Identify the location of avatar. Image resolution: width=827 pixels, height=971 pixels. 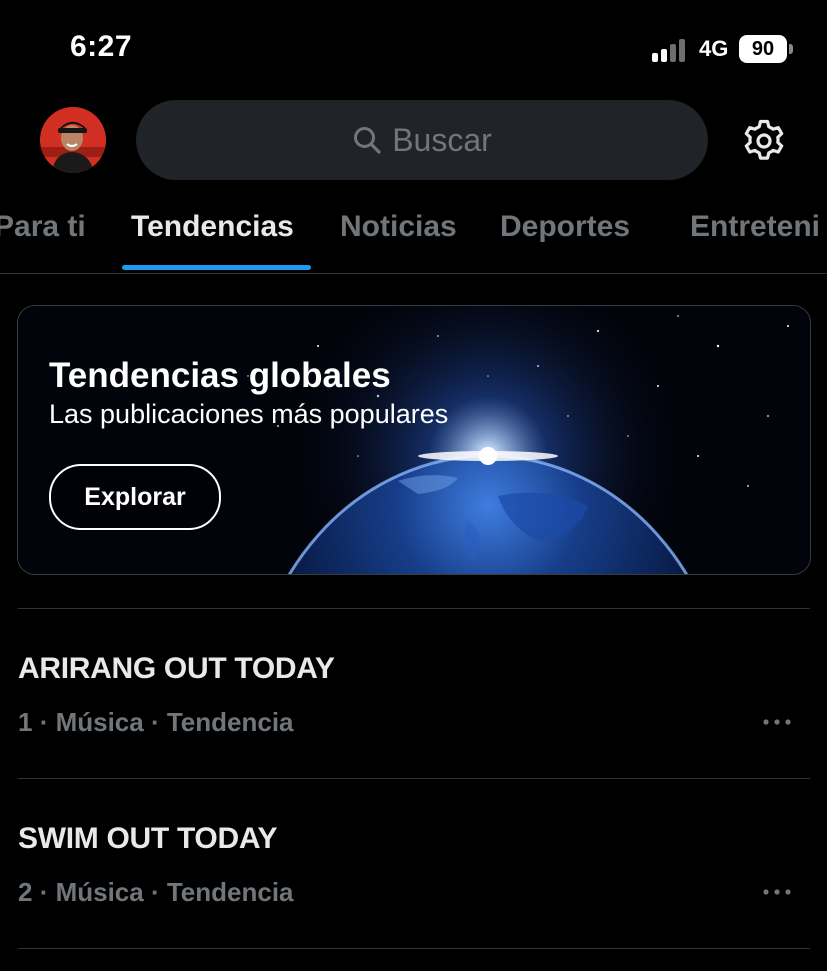
(73, 140).